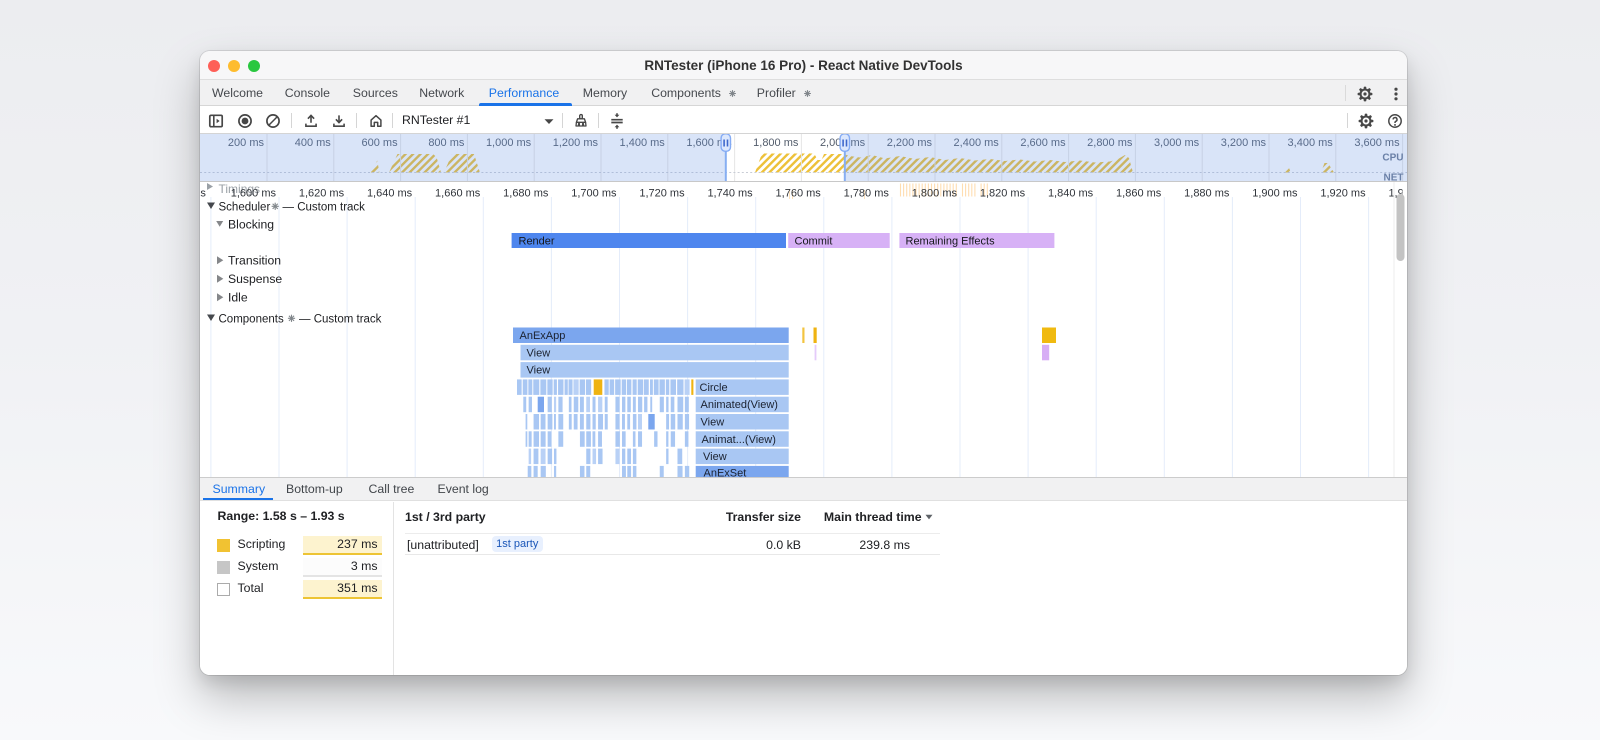 The image size is (1600, 740). I want to click on svg-text: 1,720 ms, so click(662, 194).